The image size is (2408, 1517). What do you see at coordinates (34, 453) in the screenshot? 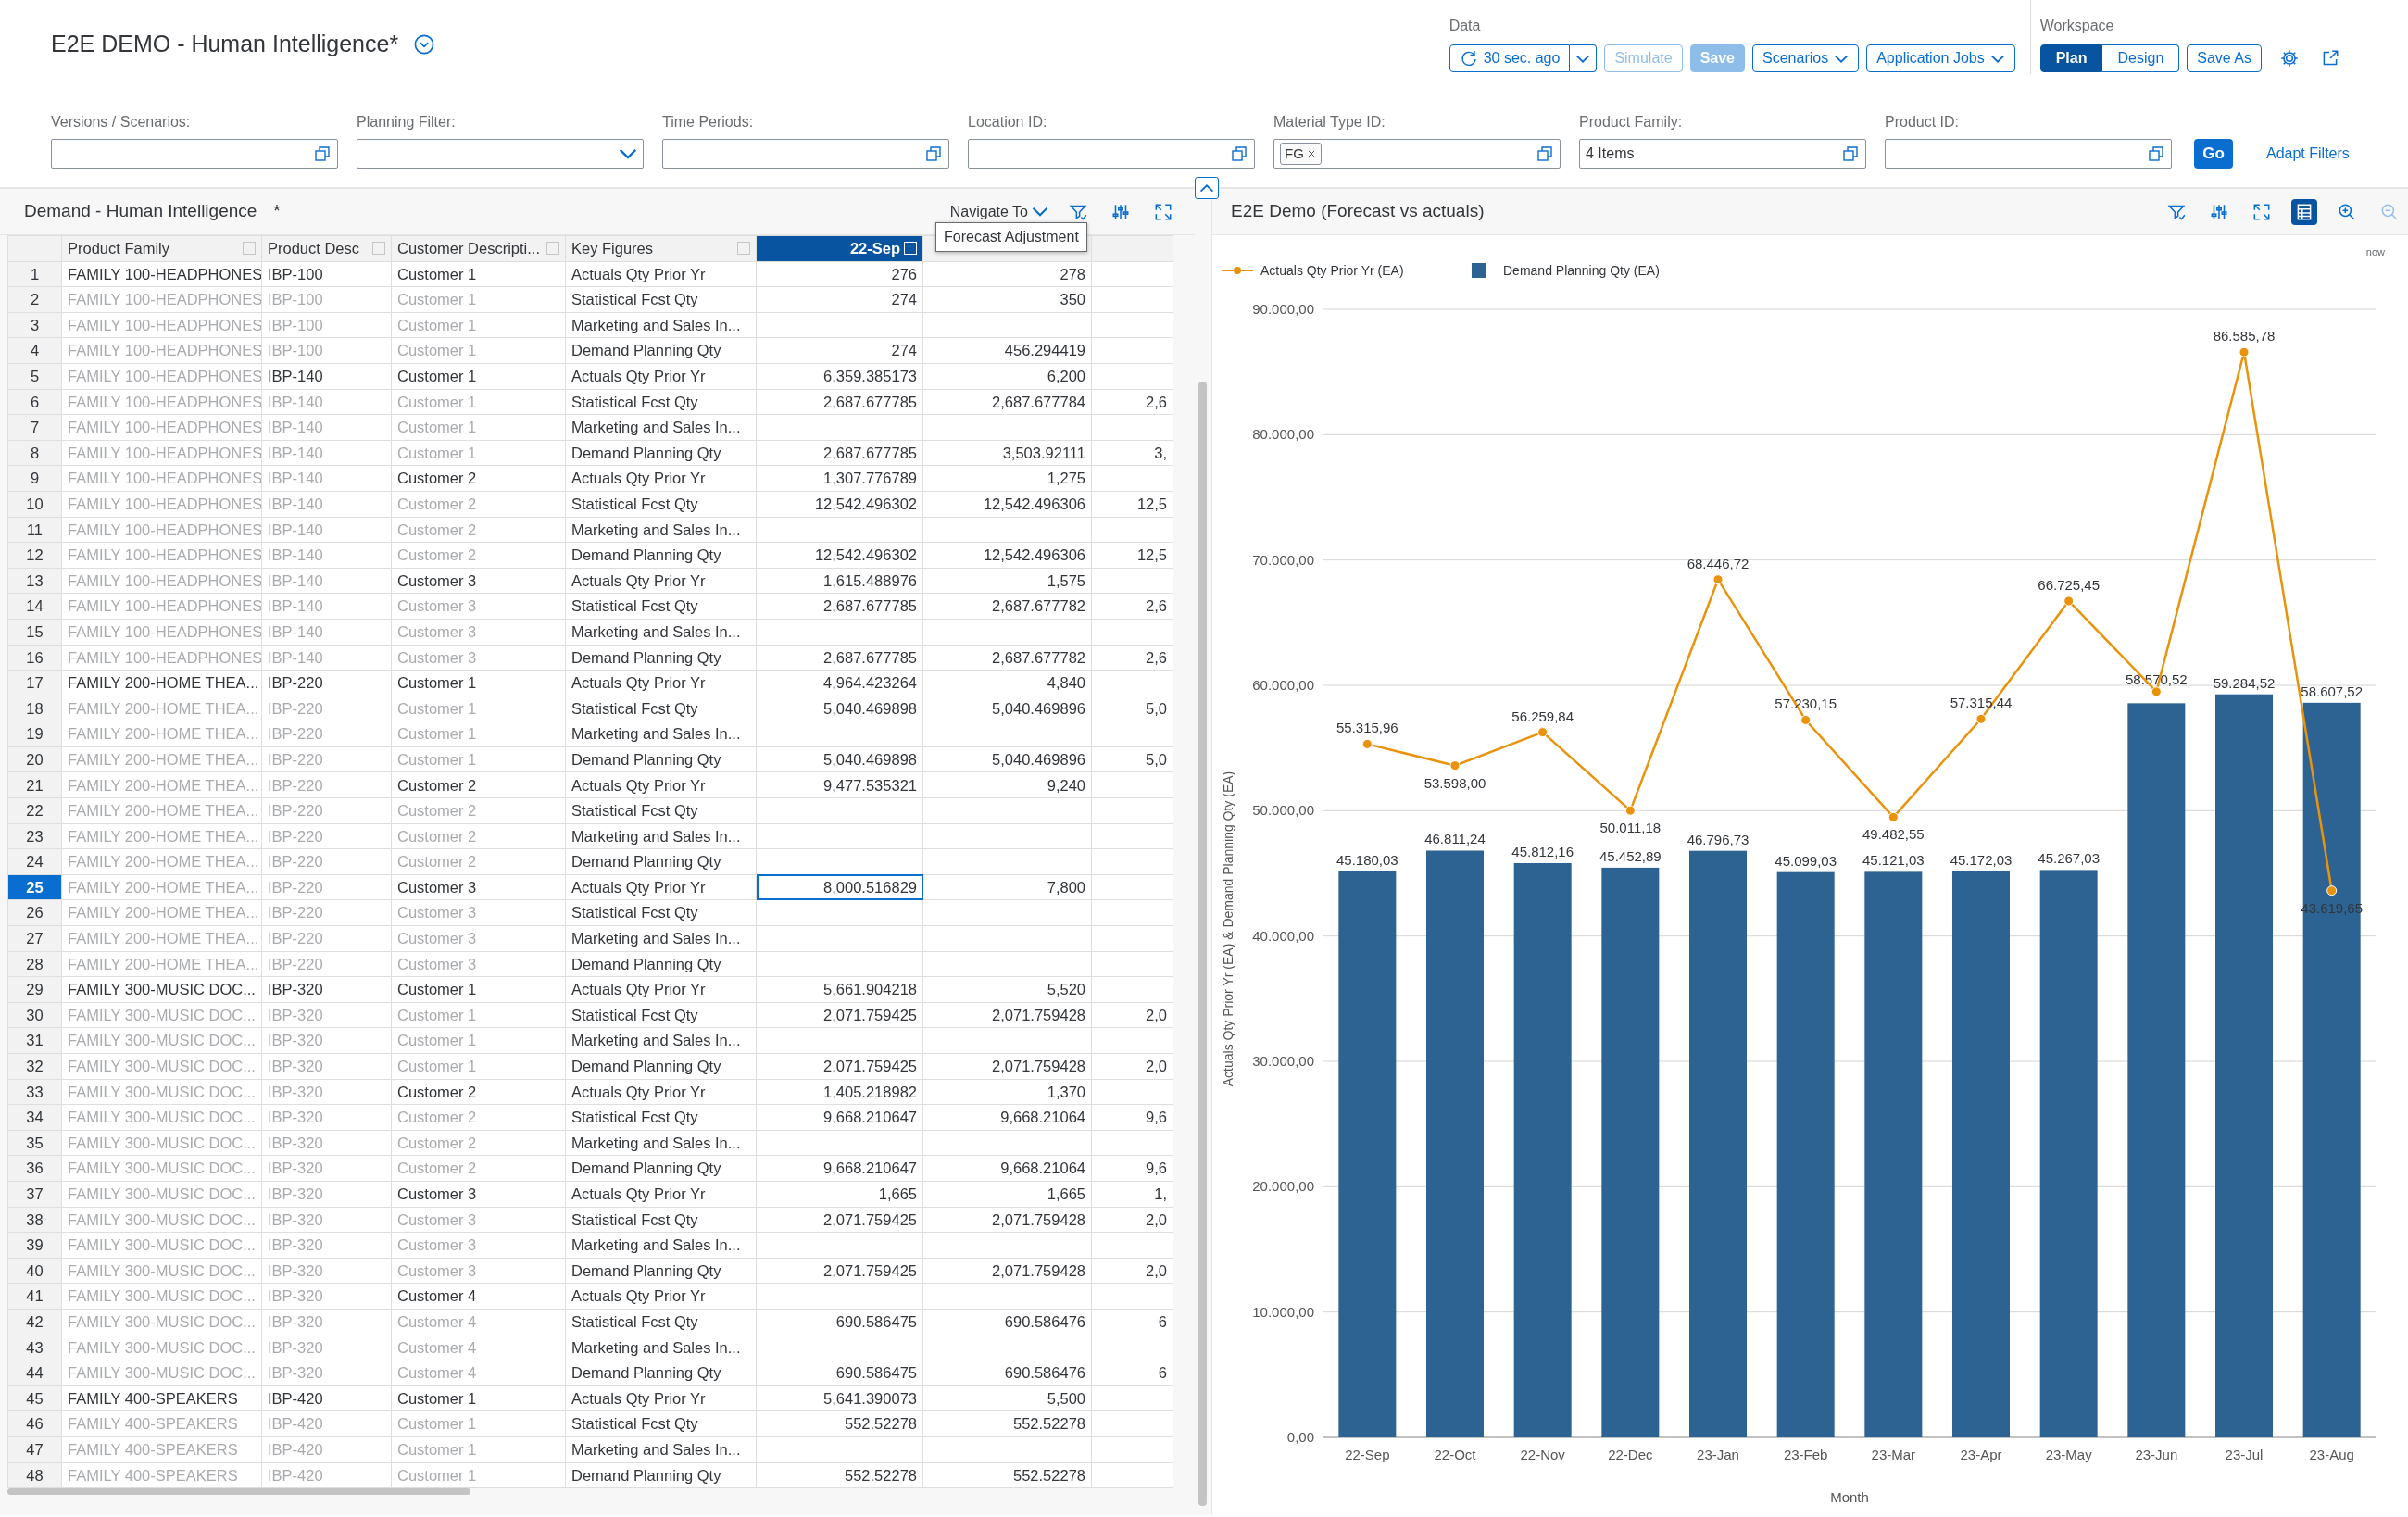
I see `row-number: 8` at bounding box center [34, 453].